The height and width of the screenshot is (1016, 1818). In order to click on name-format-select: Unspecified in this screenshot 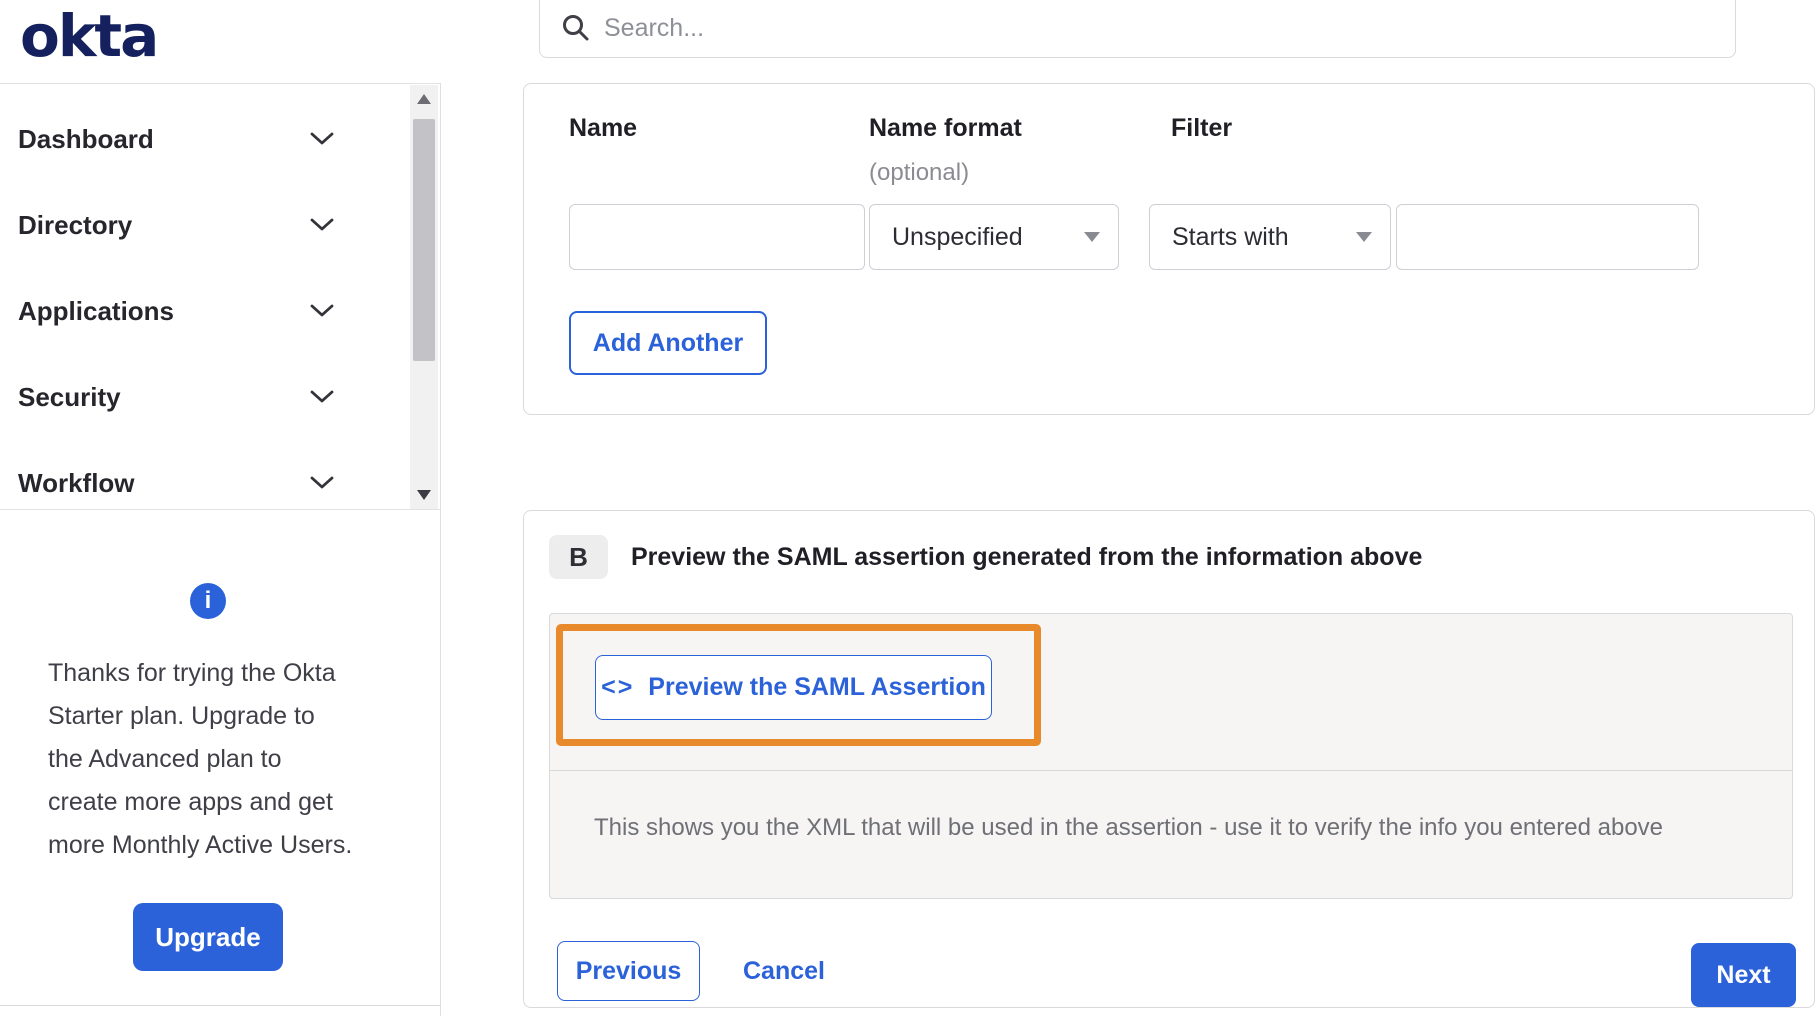, I will do `click(994, 237)`.